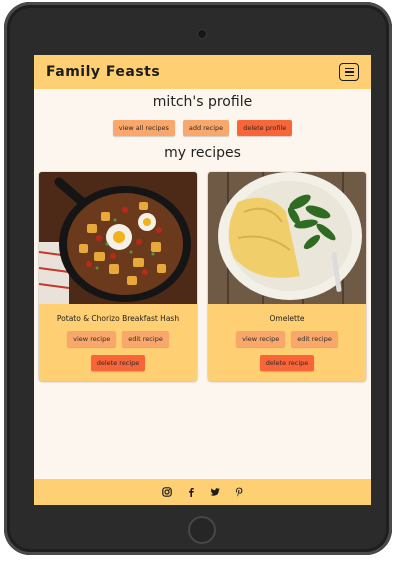  I want to click on home-button, so click(202, 530).